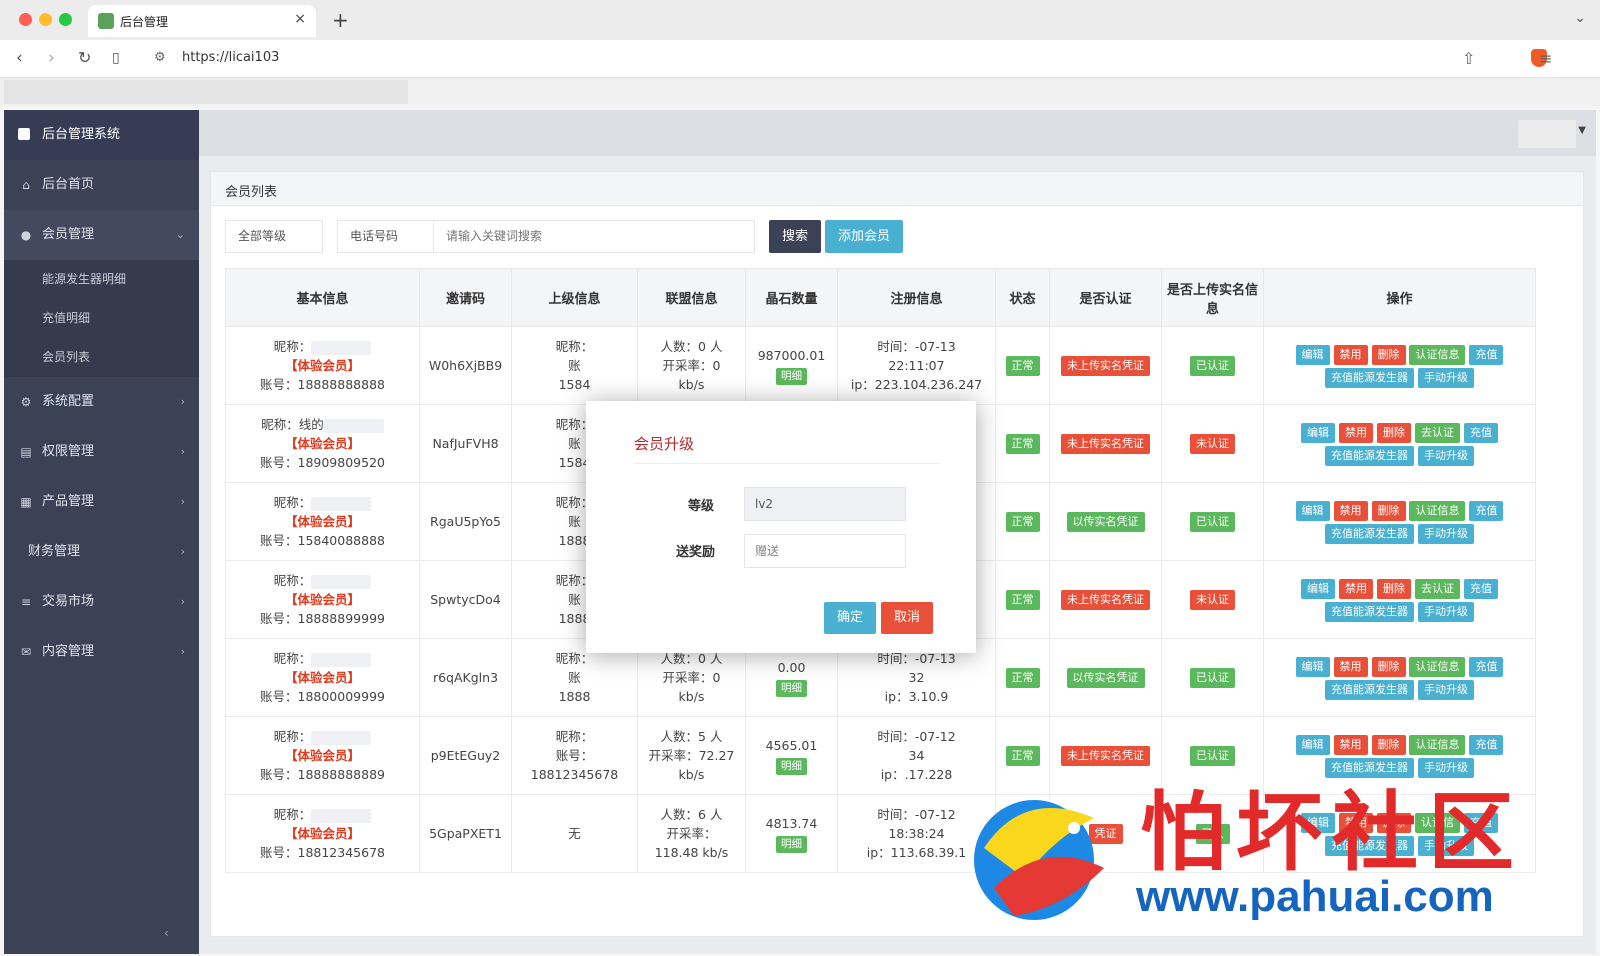  Describe the element at coordinates (230, 57) in the screenshot. I see `address-bar: https://licai103` at that location.